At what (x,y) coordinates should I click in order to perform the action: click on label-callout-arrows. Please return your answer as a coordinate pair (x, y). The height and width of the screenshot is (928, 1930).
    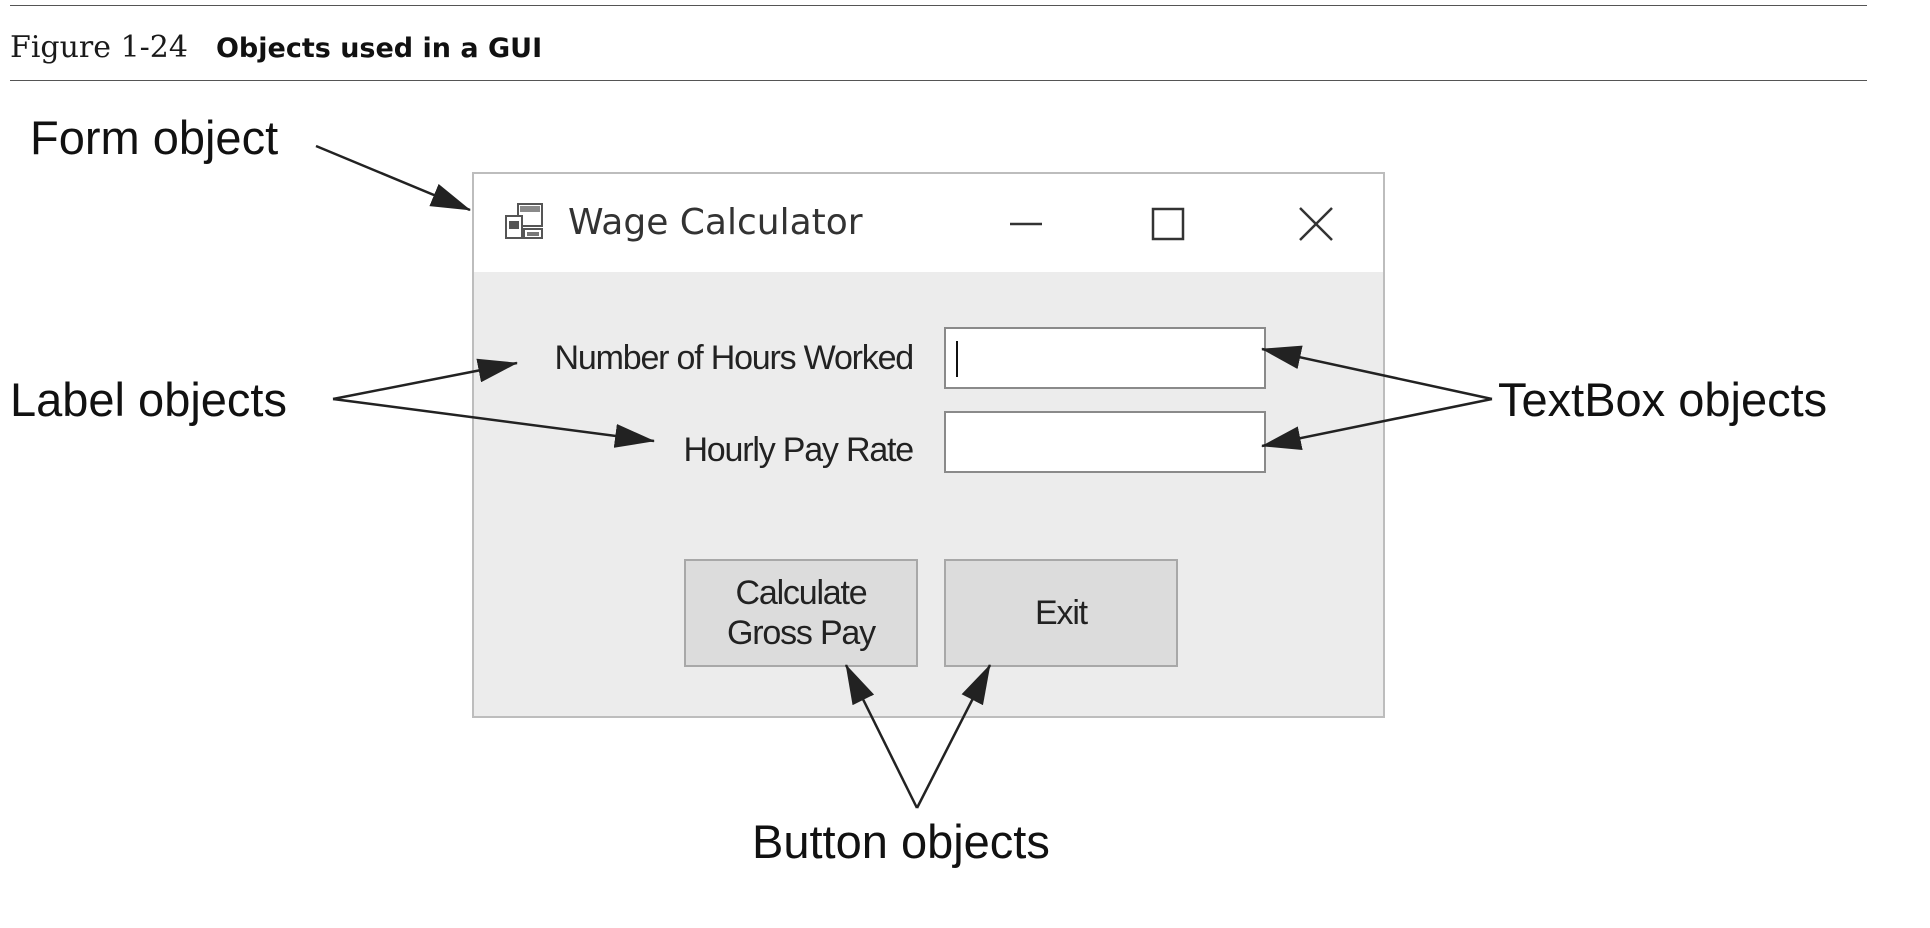
    Looking at the image, I should click on (493, 403).